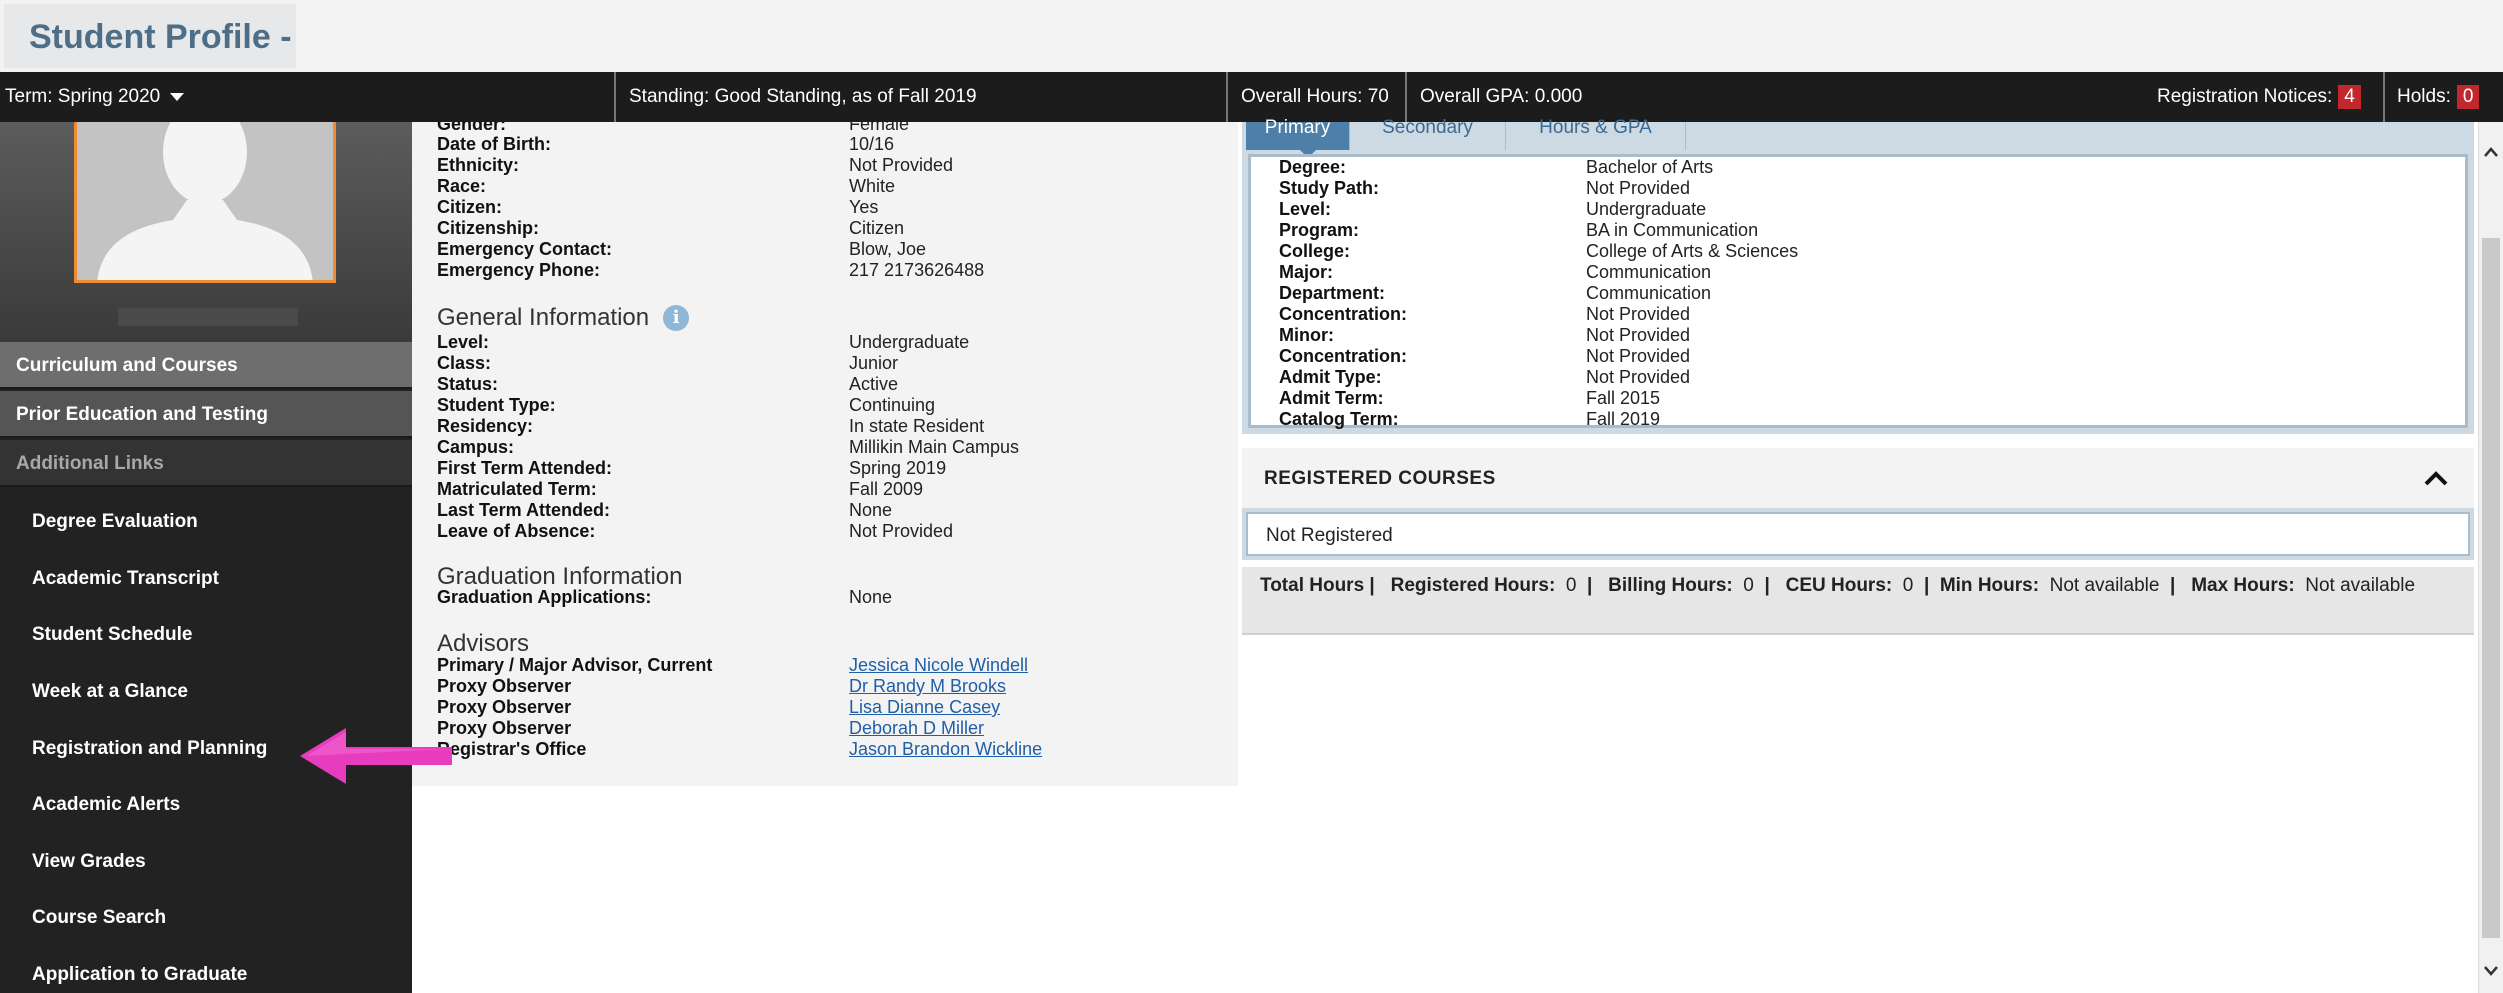  I want to click on divider, so click(1406, 97).